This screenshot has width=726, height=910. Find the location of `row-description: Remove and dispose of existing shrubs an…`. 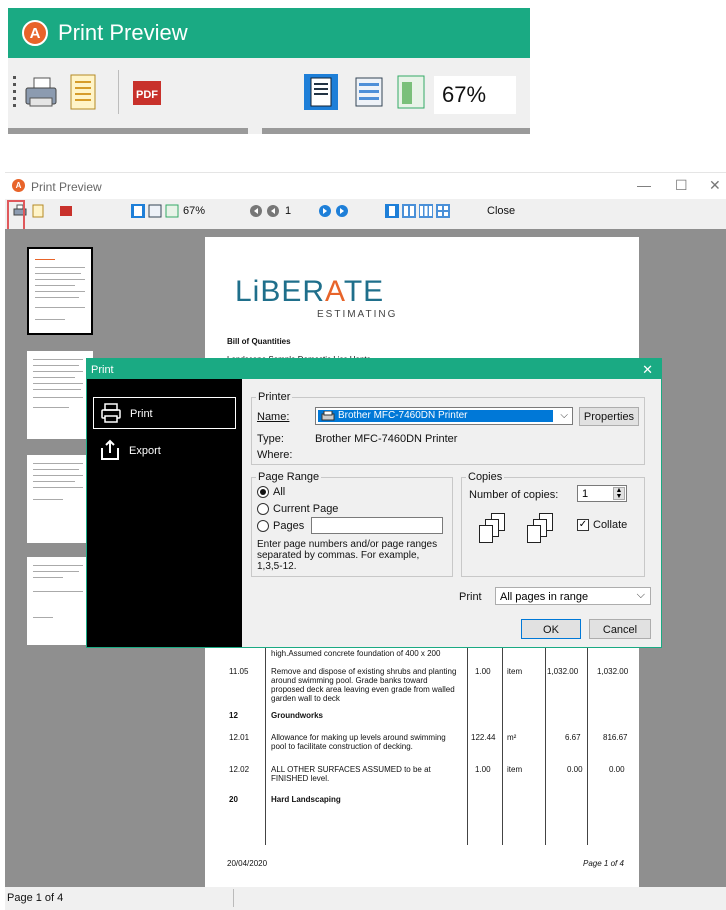

row-description: Remove and dispose of existing shrubs an… is located at coordinates (364, 685).